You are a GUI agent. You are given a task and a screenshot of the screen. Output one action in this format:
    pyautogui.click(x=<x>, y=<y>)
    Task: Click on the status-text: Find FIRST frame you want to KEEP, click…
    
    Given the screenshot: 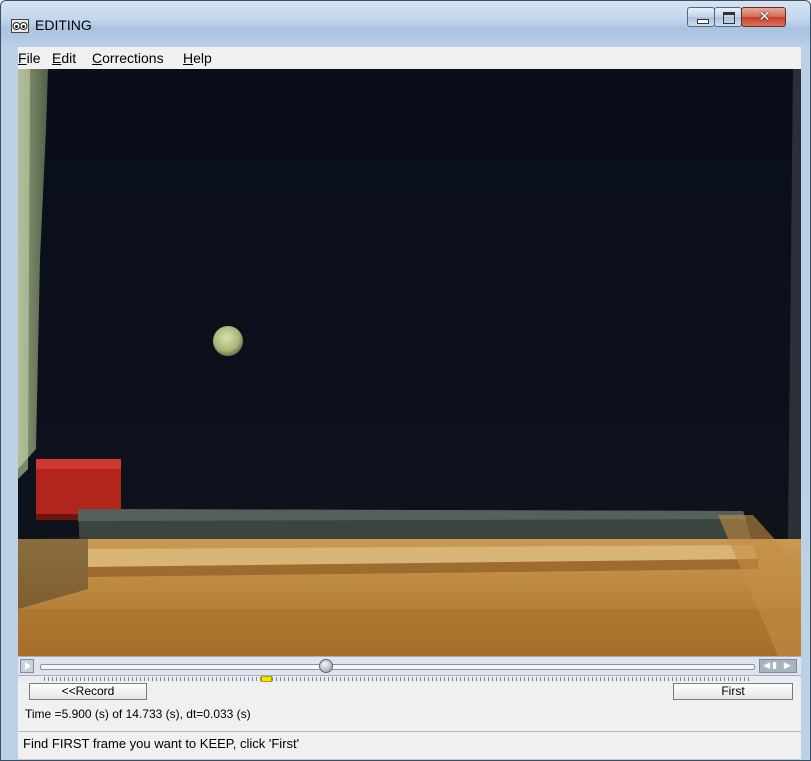 What is the action you would take?
    pyautogui.click(x=161, y=743)
    